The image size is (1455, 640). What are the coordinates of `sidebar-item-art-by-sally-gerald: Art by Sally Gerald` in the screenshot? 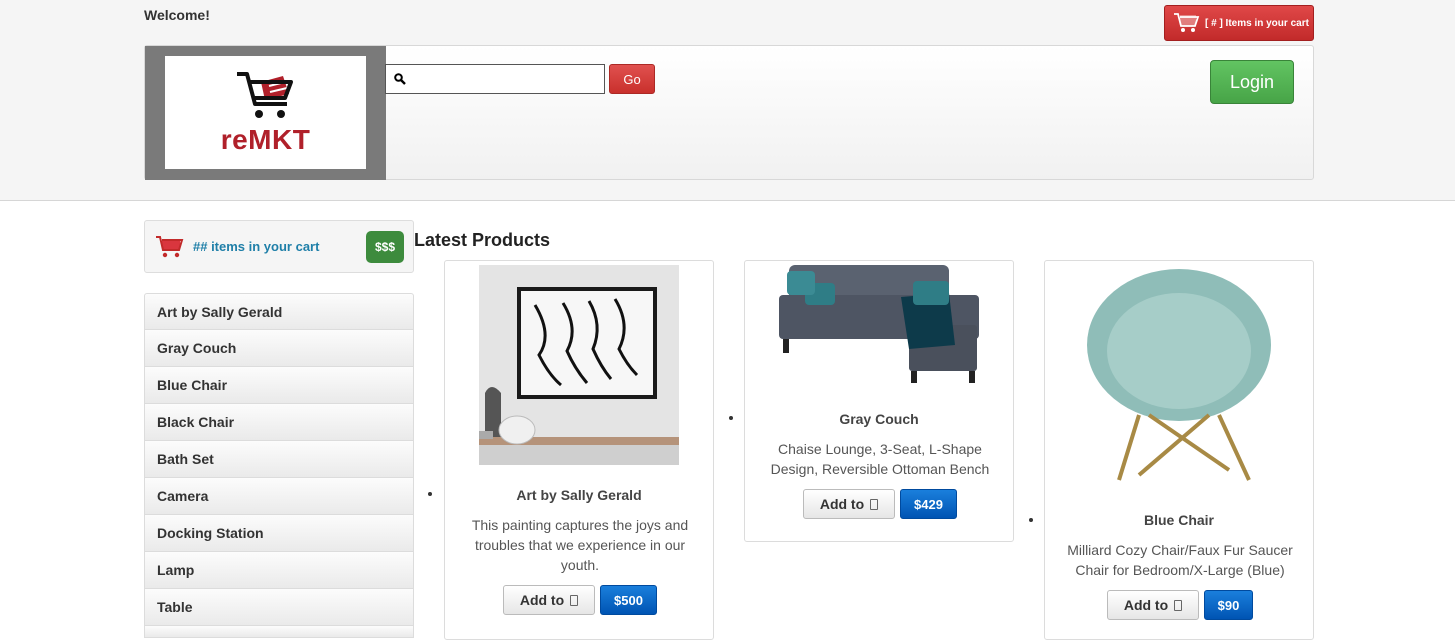 It's located at (279, 311).